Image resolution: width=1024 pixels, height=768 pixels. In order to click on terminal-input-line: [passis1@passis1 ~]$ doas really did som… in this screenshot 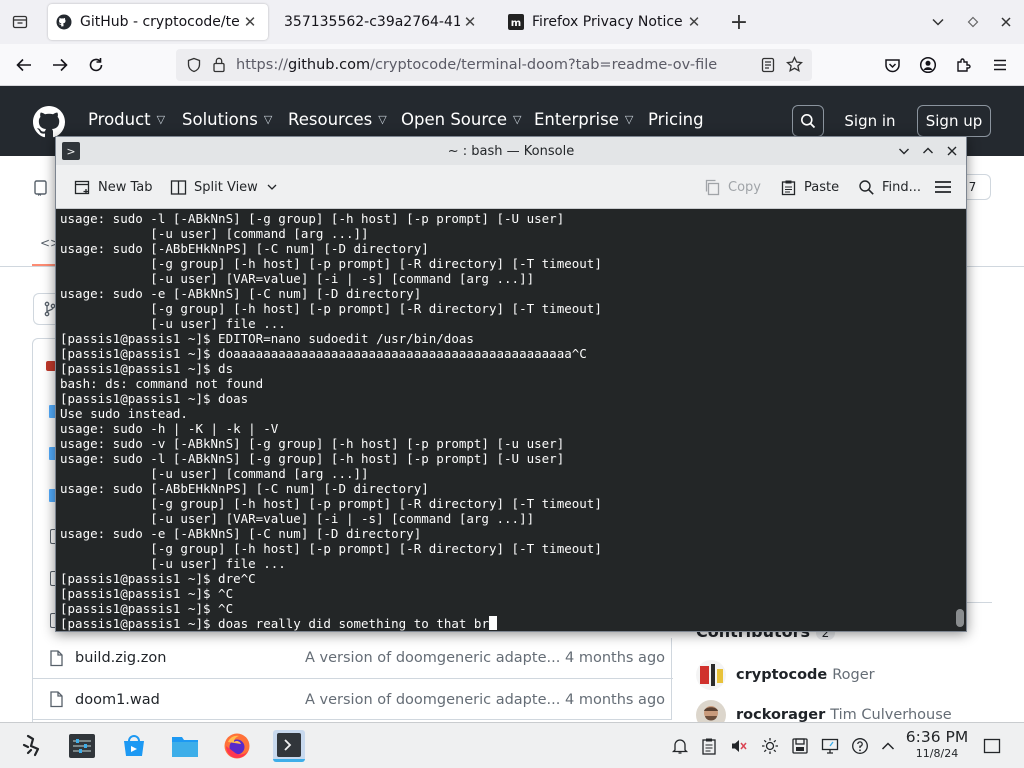, I will do `click(331, 623)`.